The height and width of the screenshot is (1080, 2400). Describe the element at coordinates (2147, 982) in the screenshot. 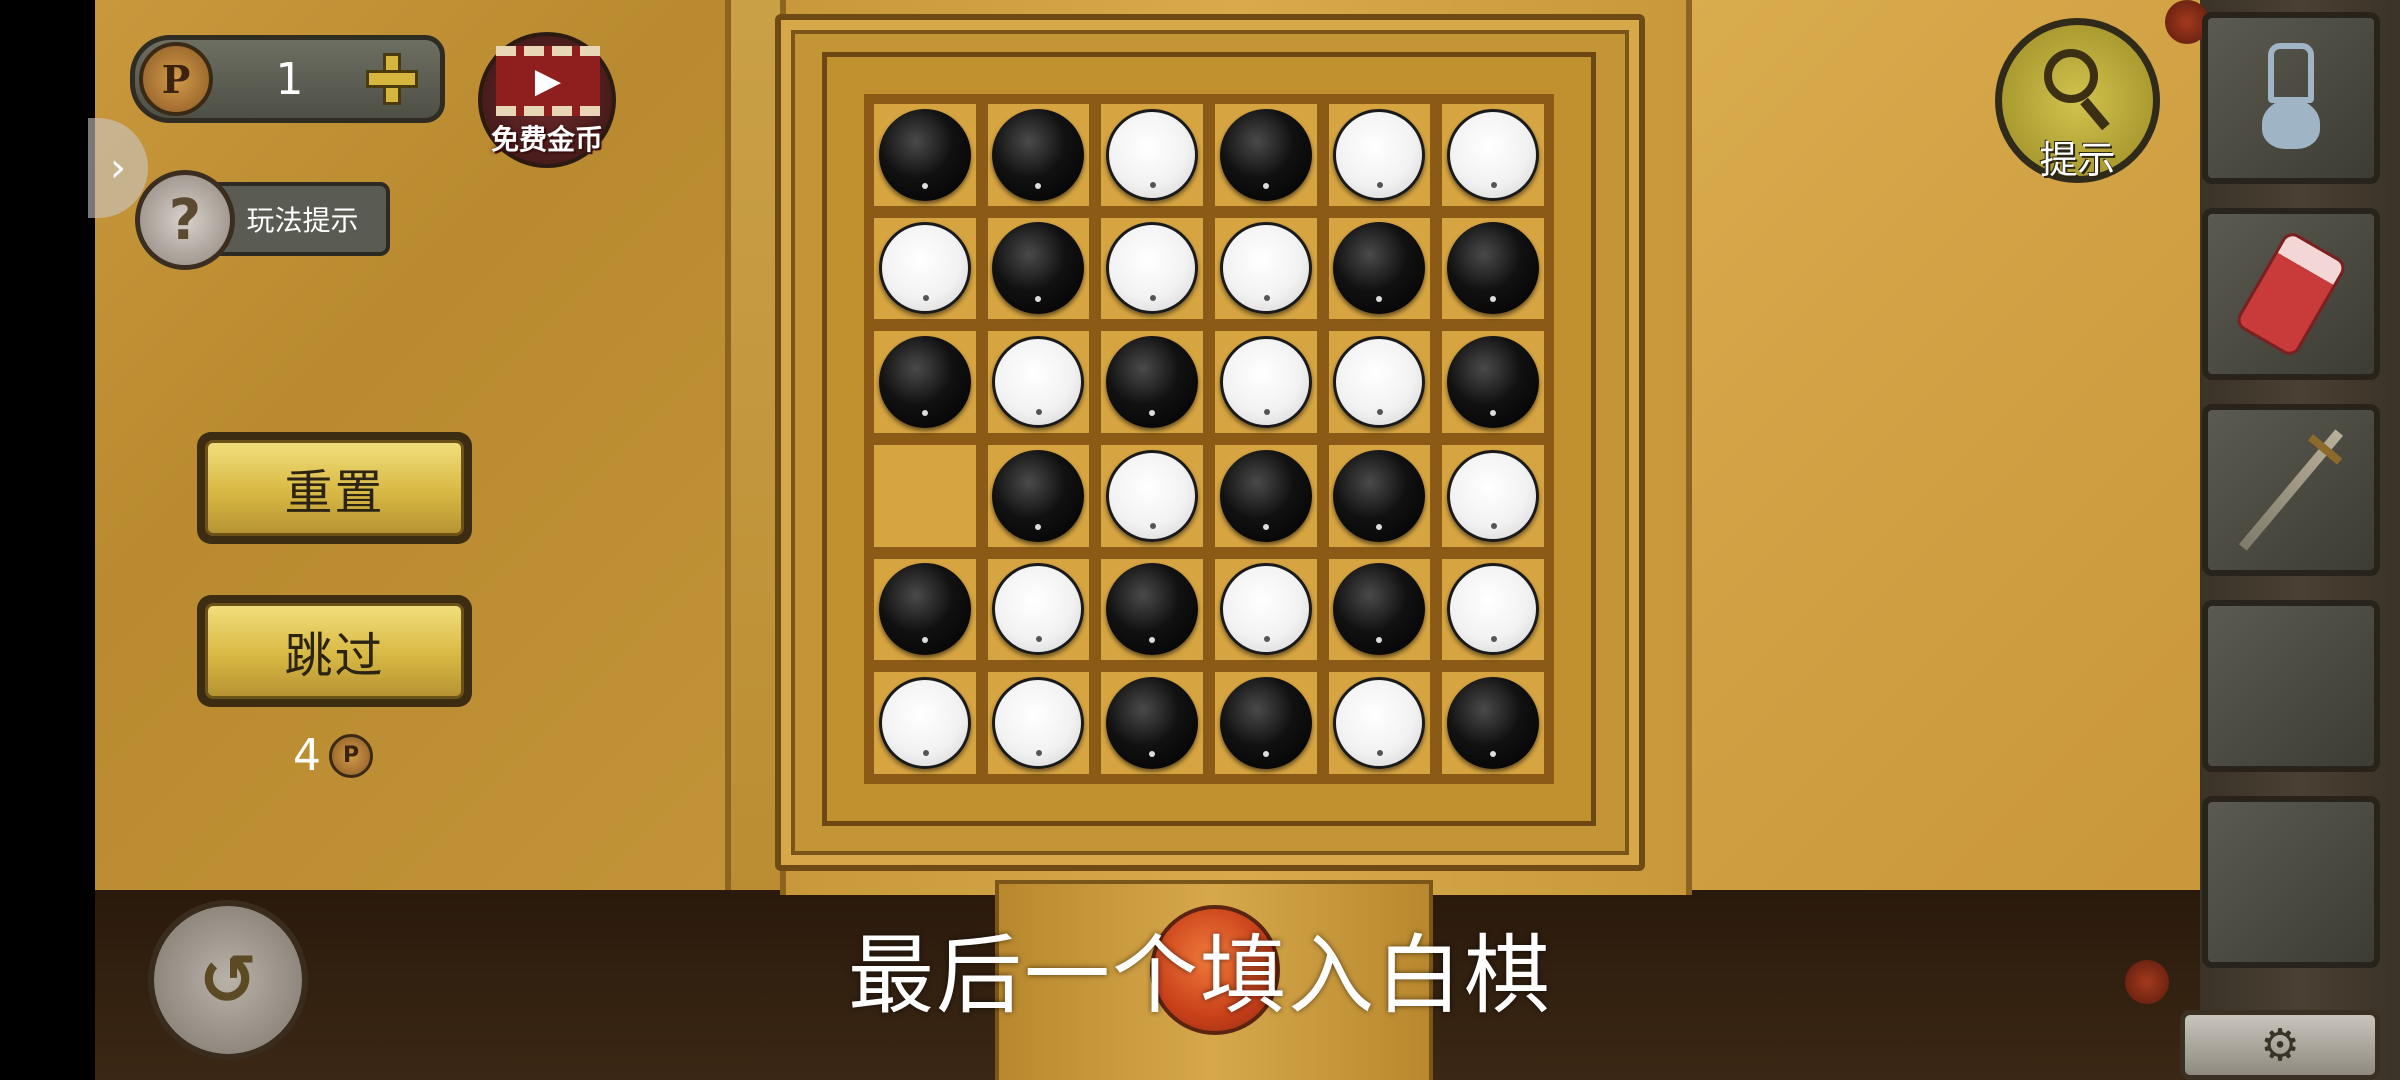

I see `berry-decoration` at that location.